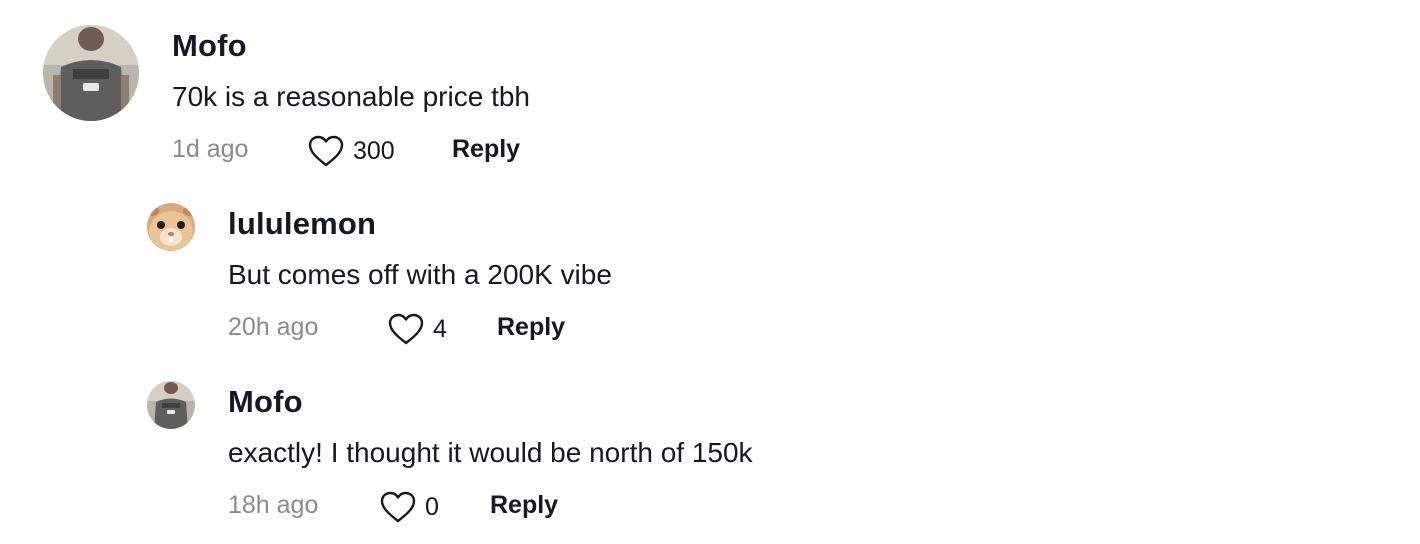  I want to click on comment-meta: 18h ago 0 Reply, so click(428, 507).